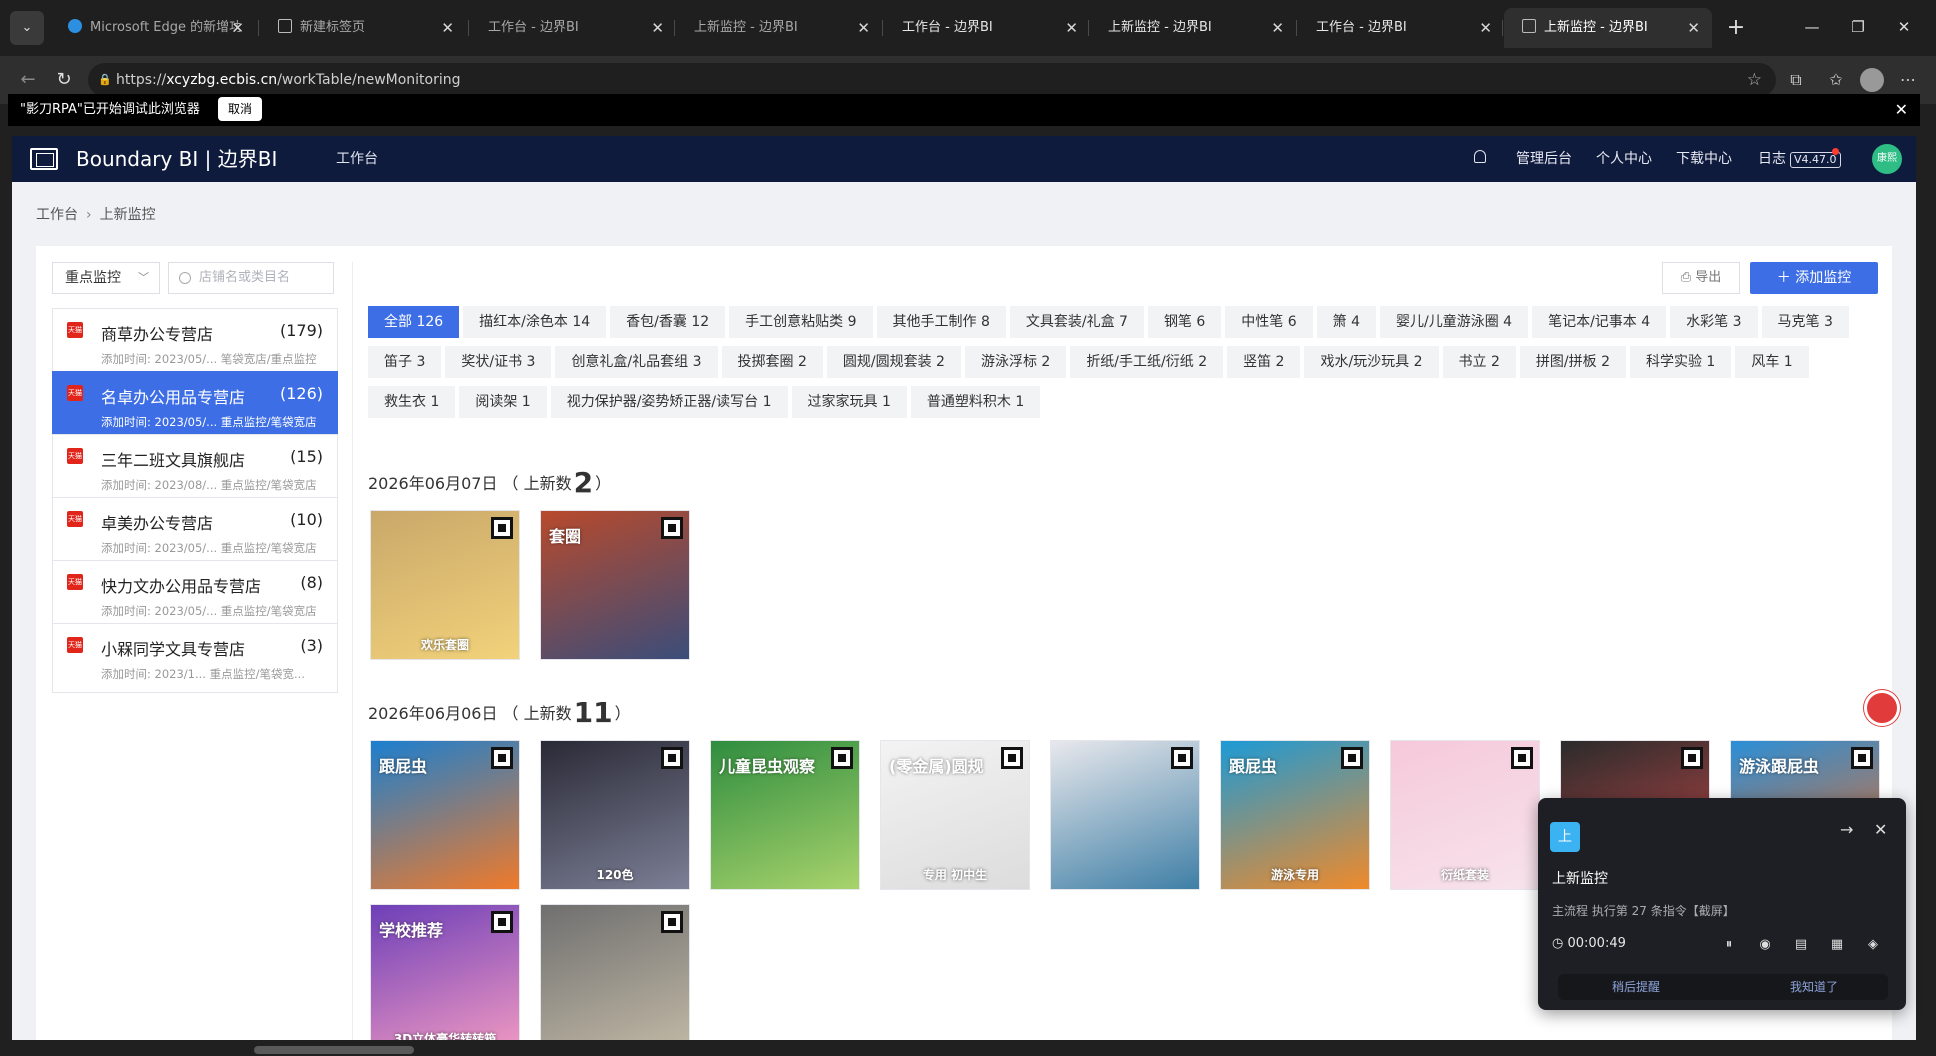 The image size is (1936, 1056). I want to click on bell-icon, so click(1480, 156).